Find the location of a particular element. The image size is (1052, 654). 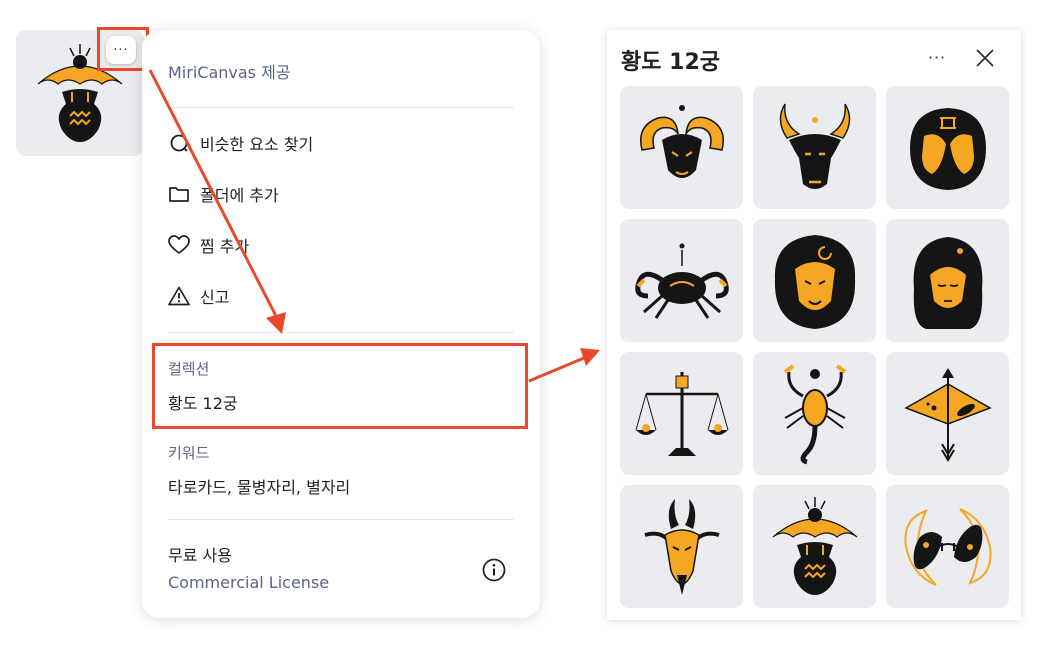

tile-pisces is located at coordinates (947, 546).